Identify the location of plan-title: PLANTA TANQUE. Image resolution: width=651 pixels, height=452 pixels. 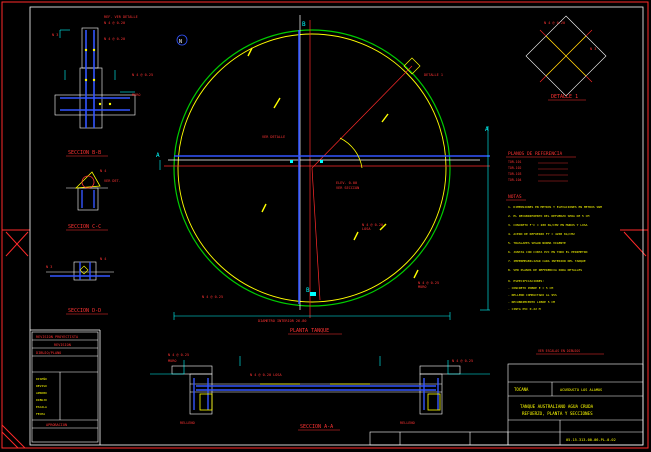
(309, 331).